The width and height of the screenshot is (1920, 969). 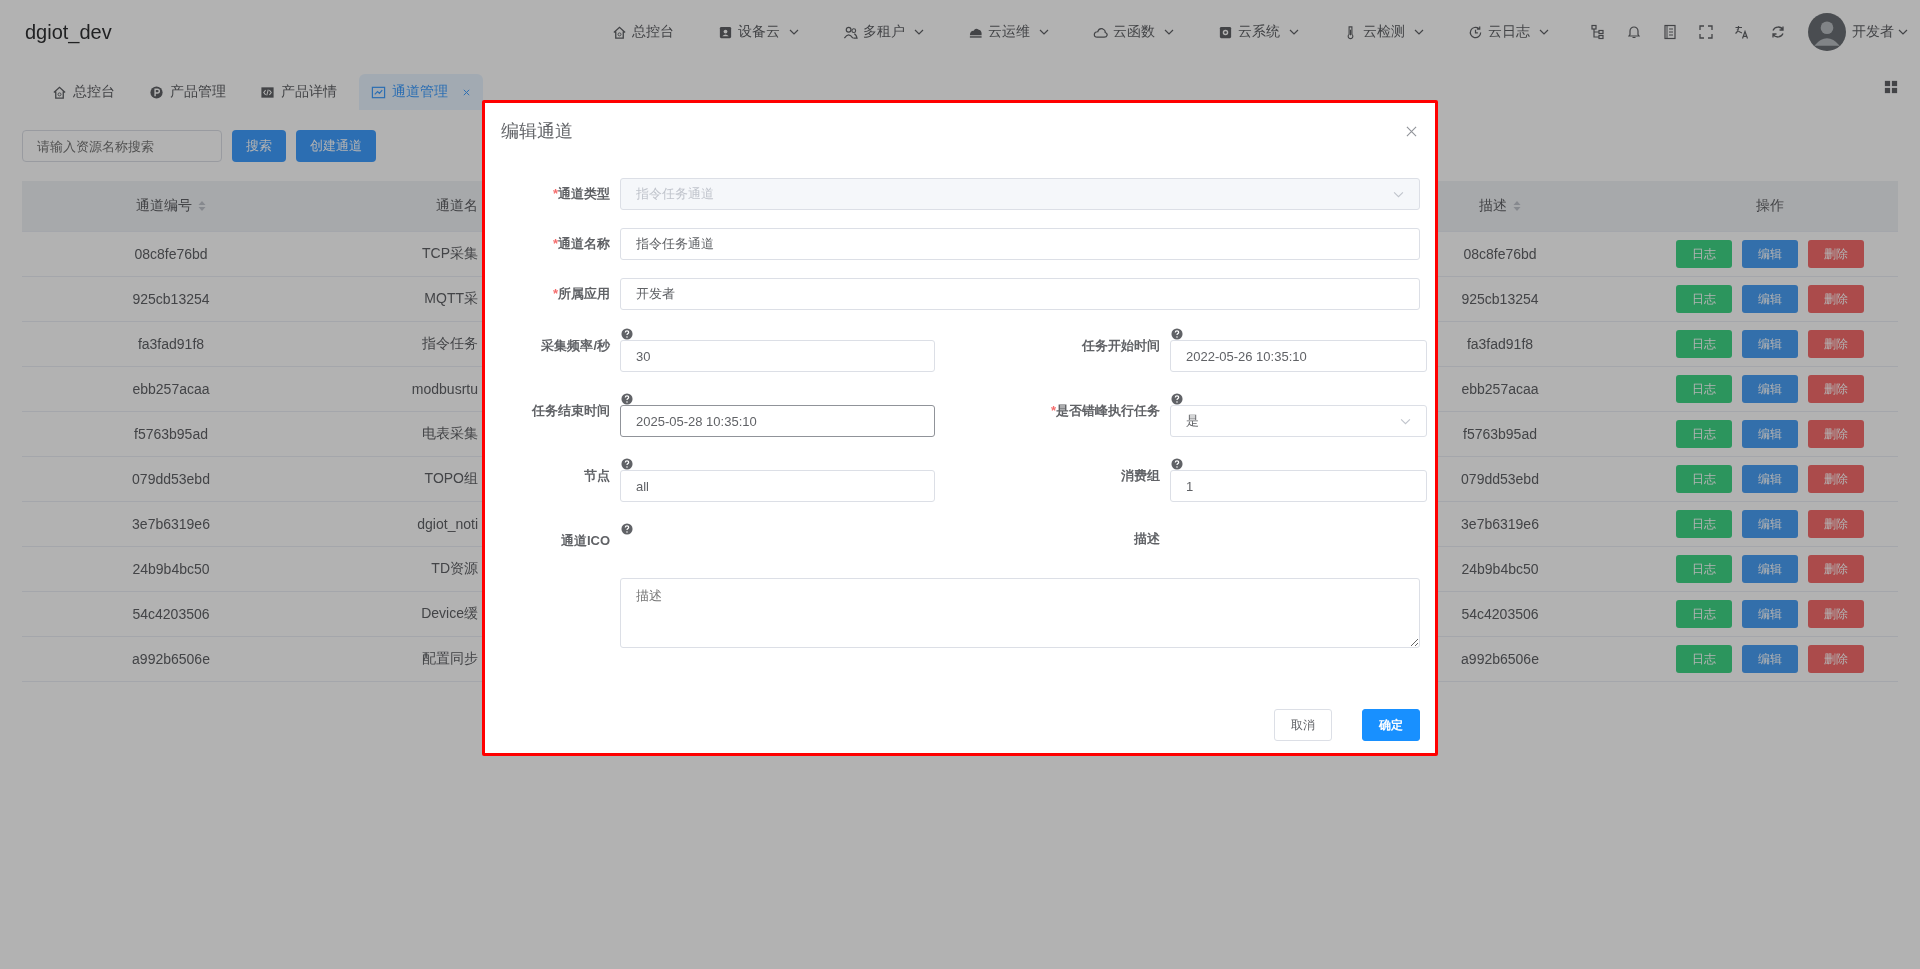 What do you see at coordinates (883, 32) in the screenshot?
I see `nav-menu-item: 多租户` at bounding box center [883, 32].